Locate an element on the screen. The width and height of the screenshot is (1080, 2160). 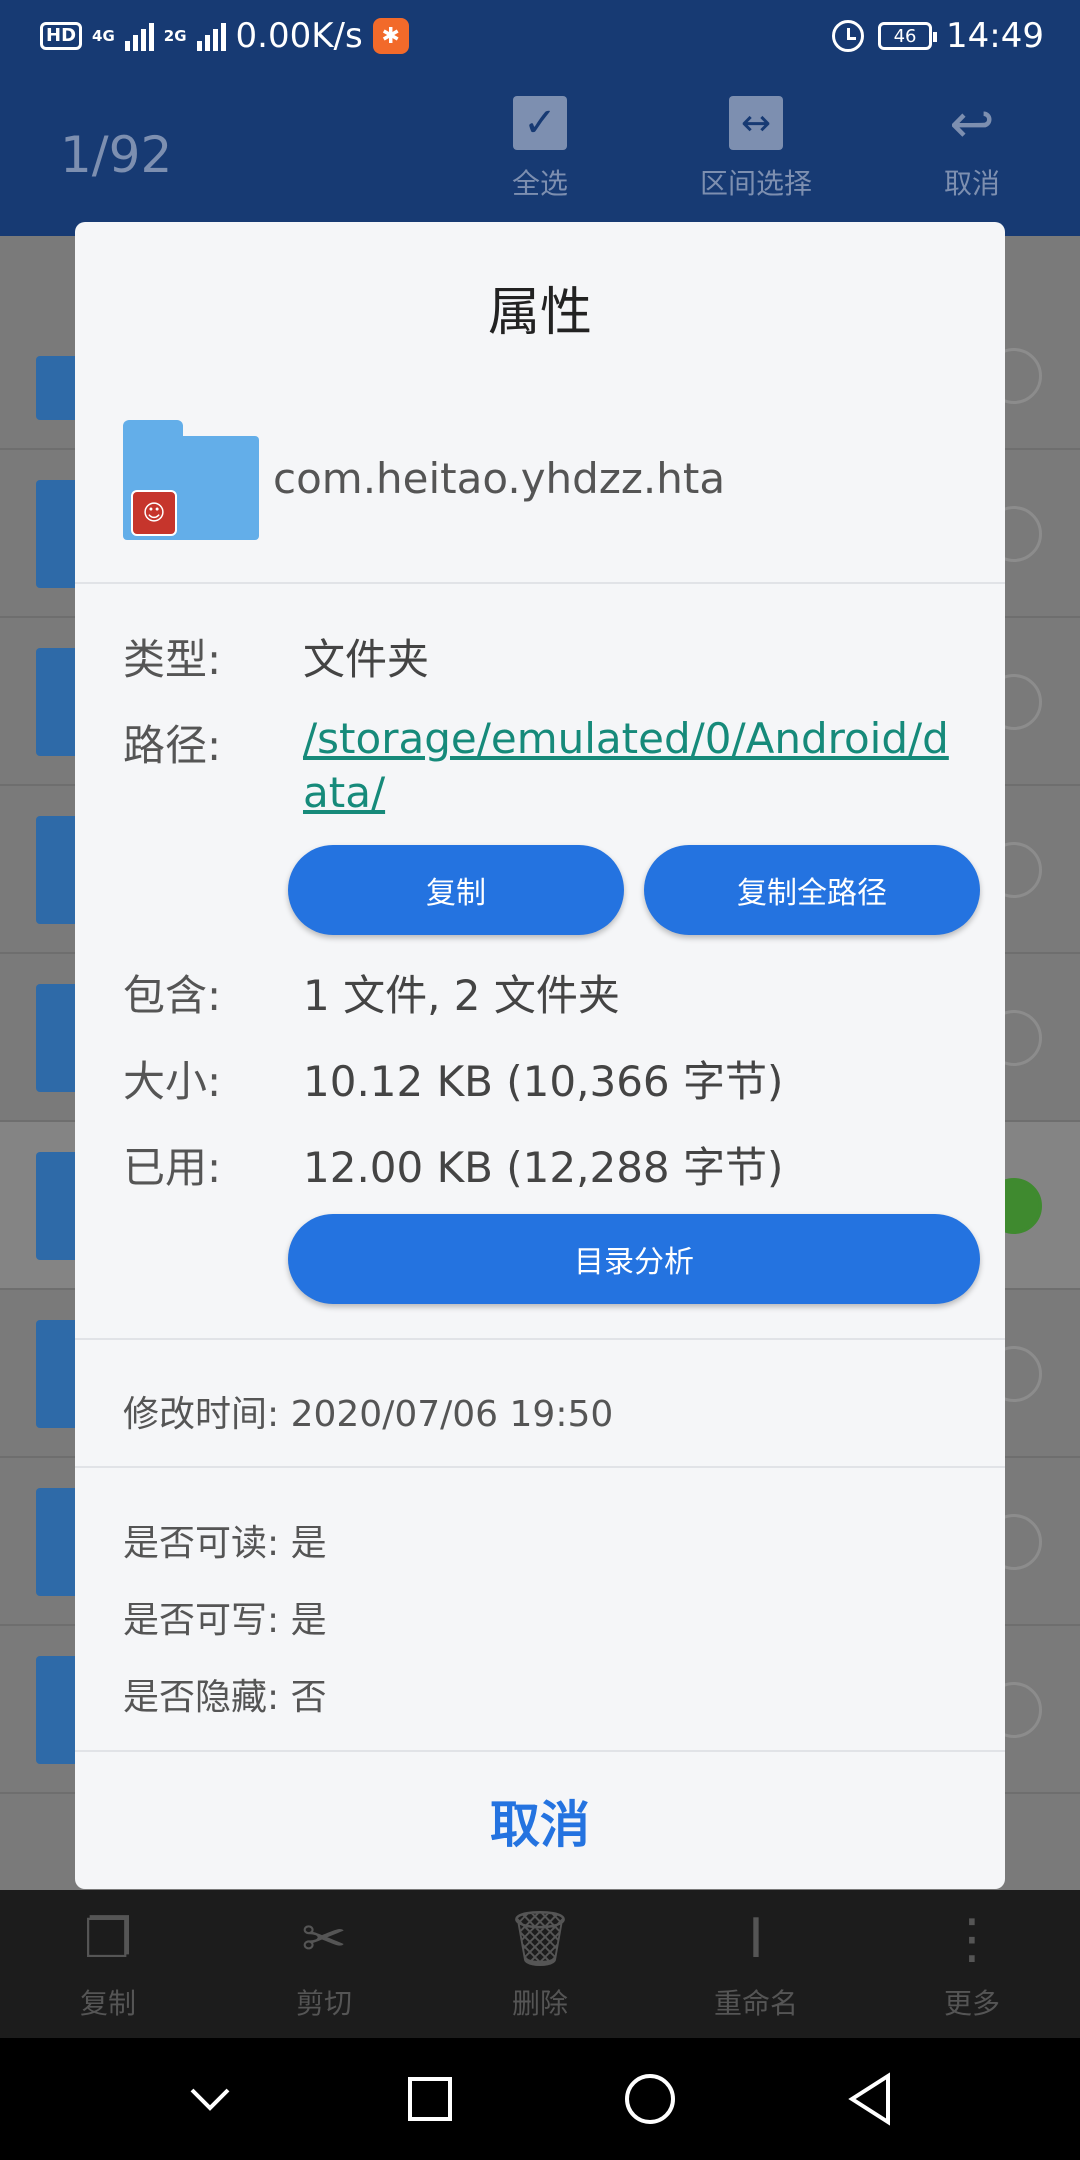
range-select-label: 区间选择 is located at coordinates (755, 183).